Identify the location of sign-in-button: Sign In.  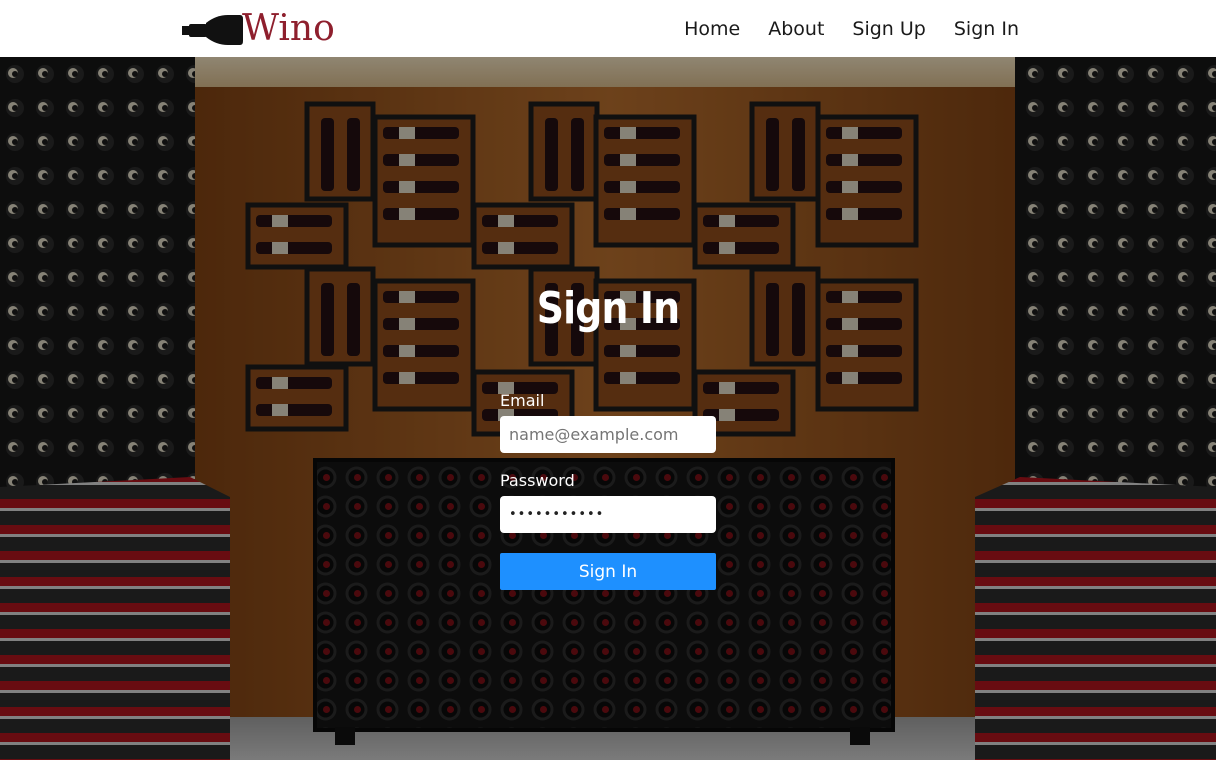
(608, 571).